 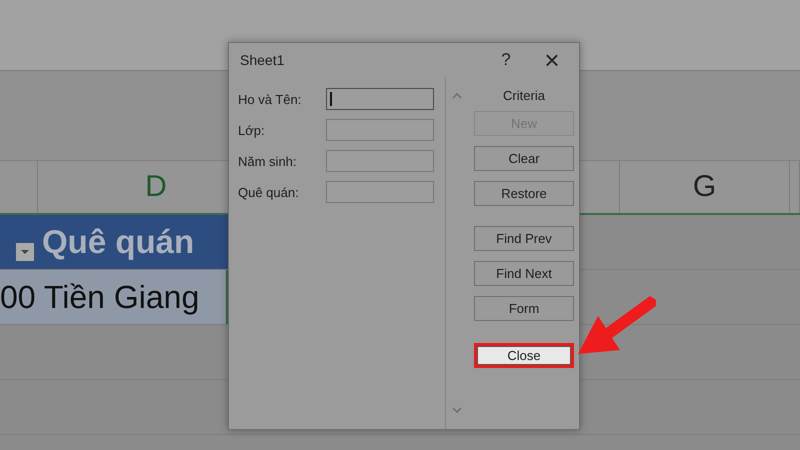 I want to click on filter-dropdown-icon, so click(x=25, y=252).